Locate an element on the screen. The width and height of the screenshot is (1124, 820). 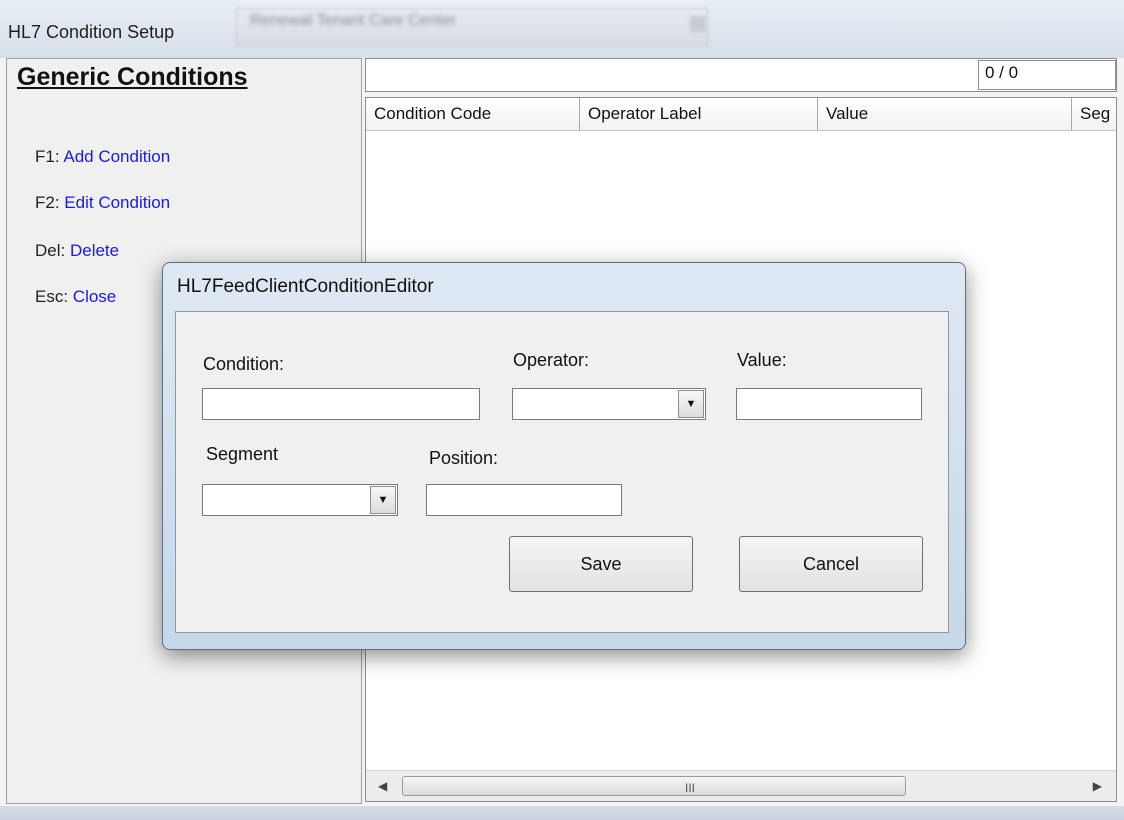
value-field is located at coordinates (829, 404).